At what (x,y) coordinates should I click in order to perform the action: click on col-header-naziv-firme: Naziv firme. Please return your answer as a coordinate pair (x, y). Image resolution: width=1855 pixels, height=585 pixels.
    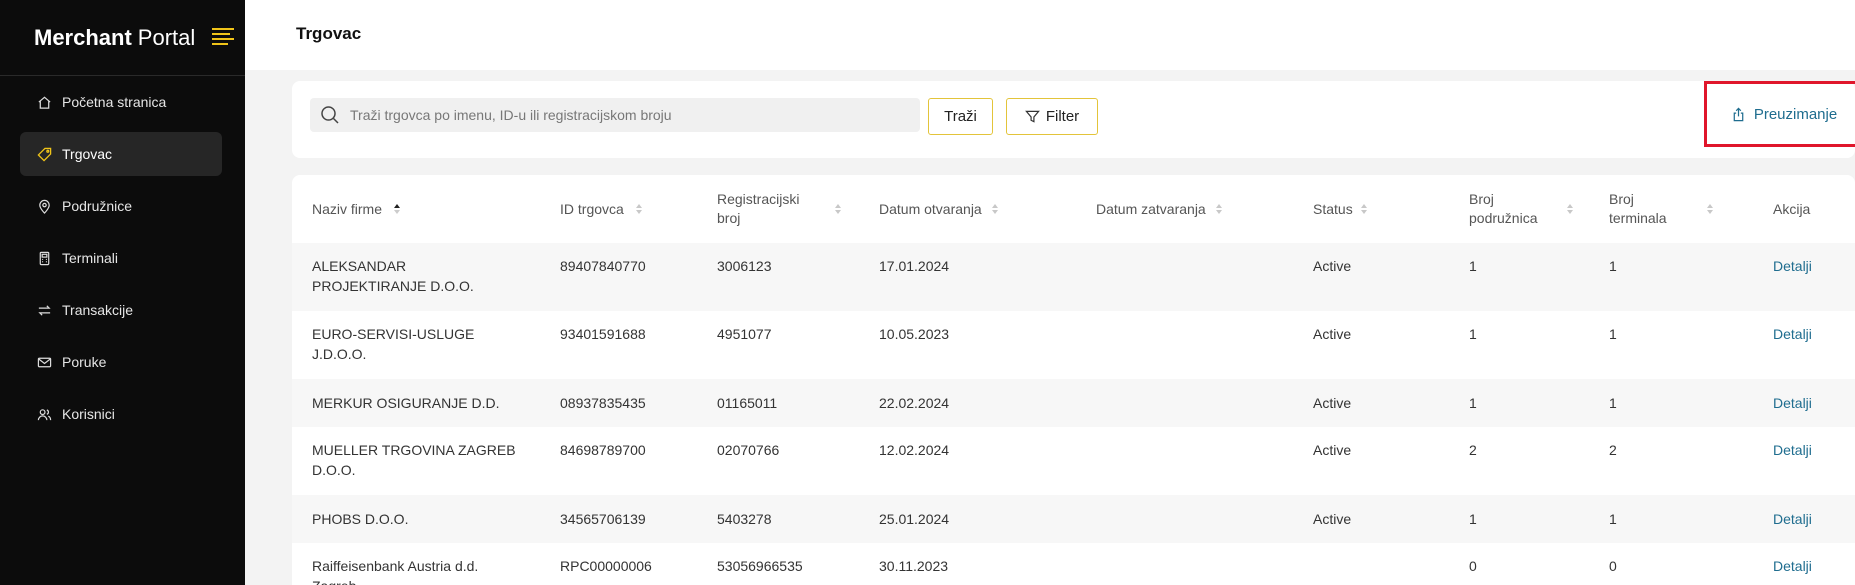
    Looking at the image, I should click on (402, 209).